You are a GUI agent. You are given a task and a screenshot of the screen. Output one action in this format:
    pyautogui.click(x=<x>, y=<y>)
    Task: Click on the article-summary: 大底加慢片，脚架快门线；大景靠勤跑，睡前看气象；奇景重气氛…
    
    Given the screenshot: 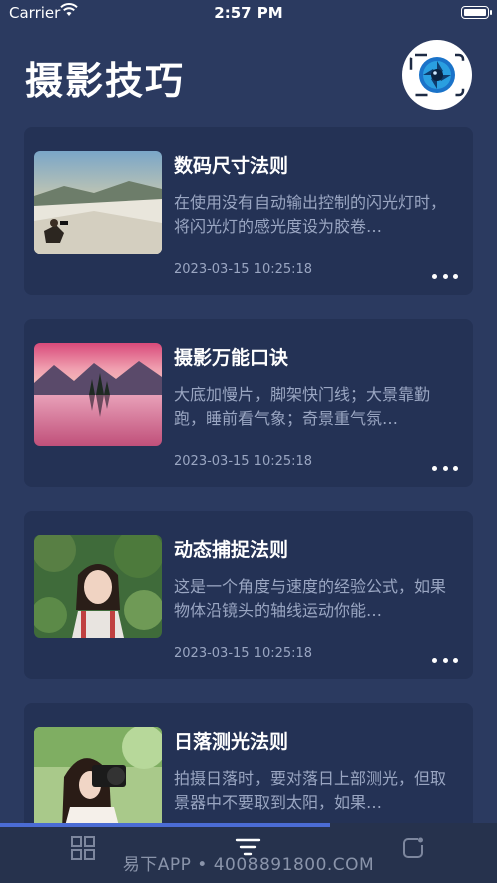 What is the action you would take?
    pyautogui.click(x=302, y=406)
    